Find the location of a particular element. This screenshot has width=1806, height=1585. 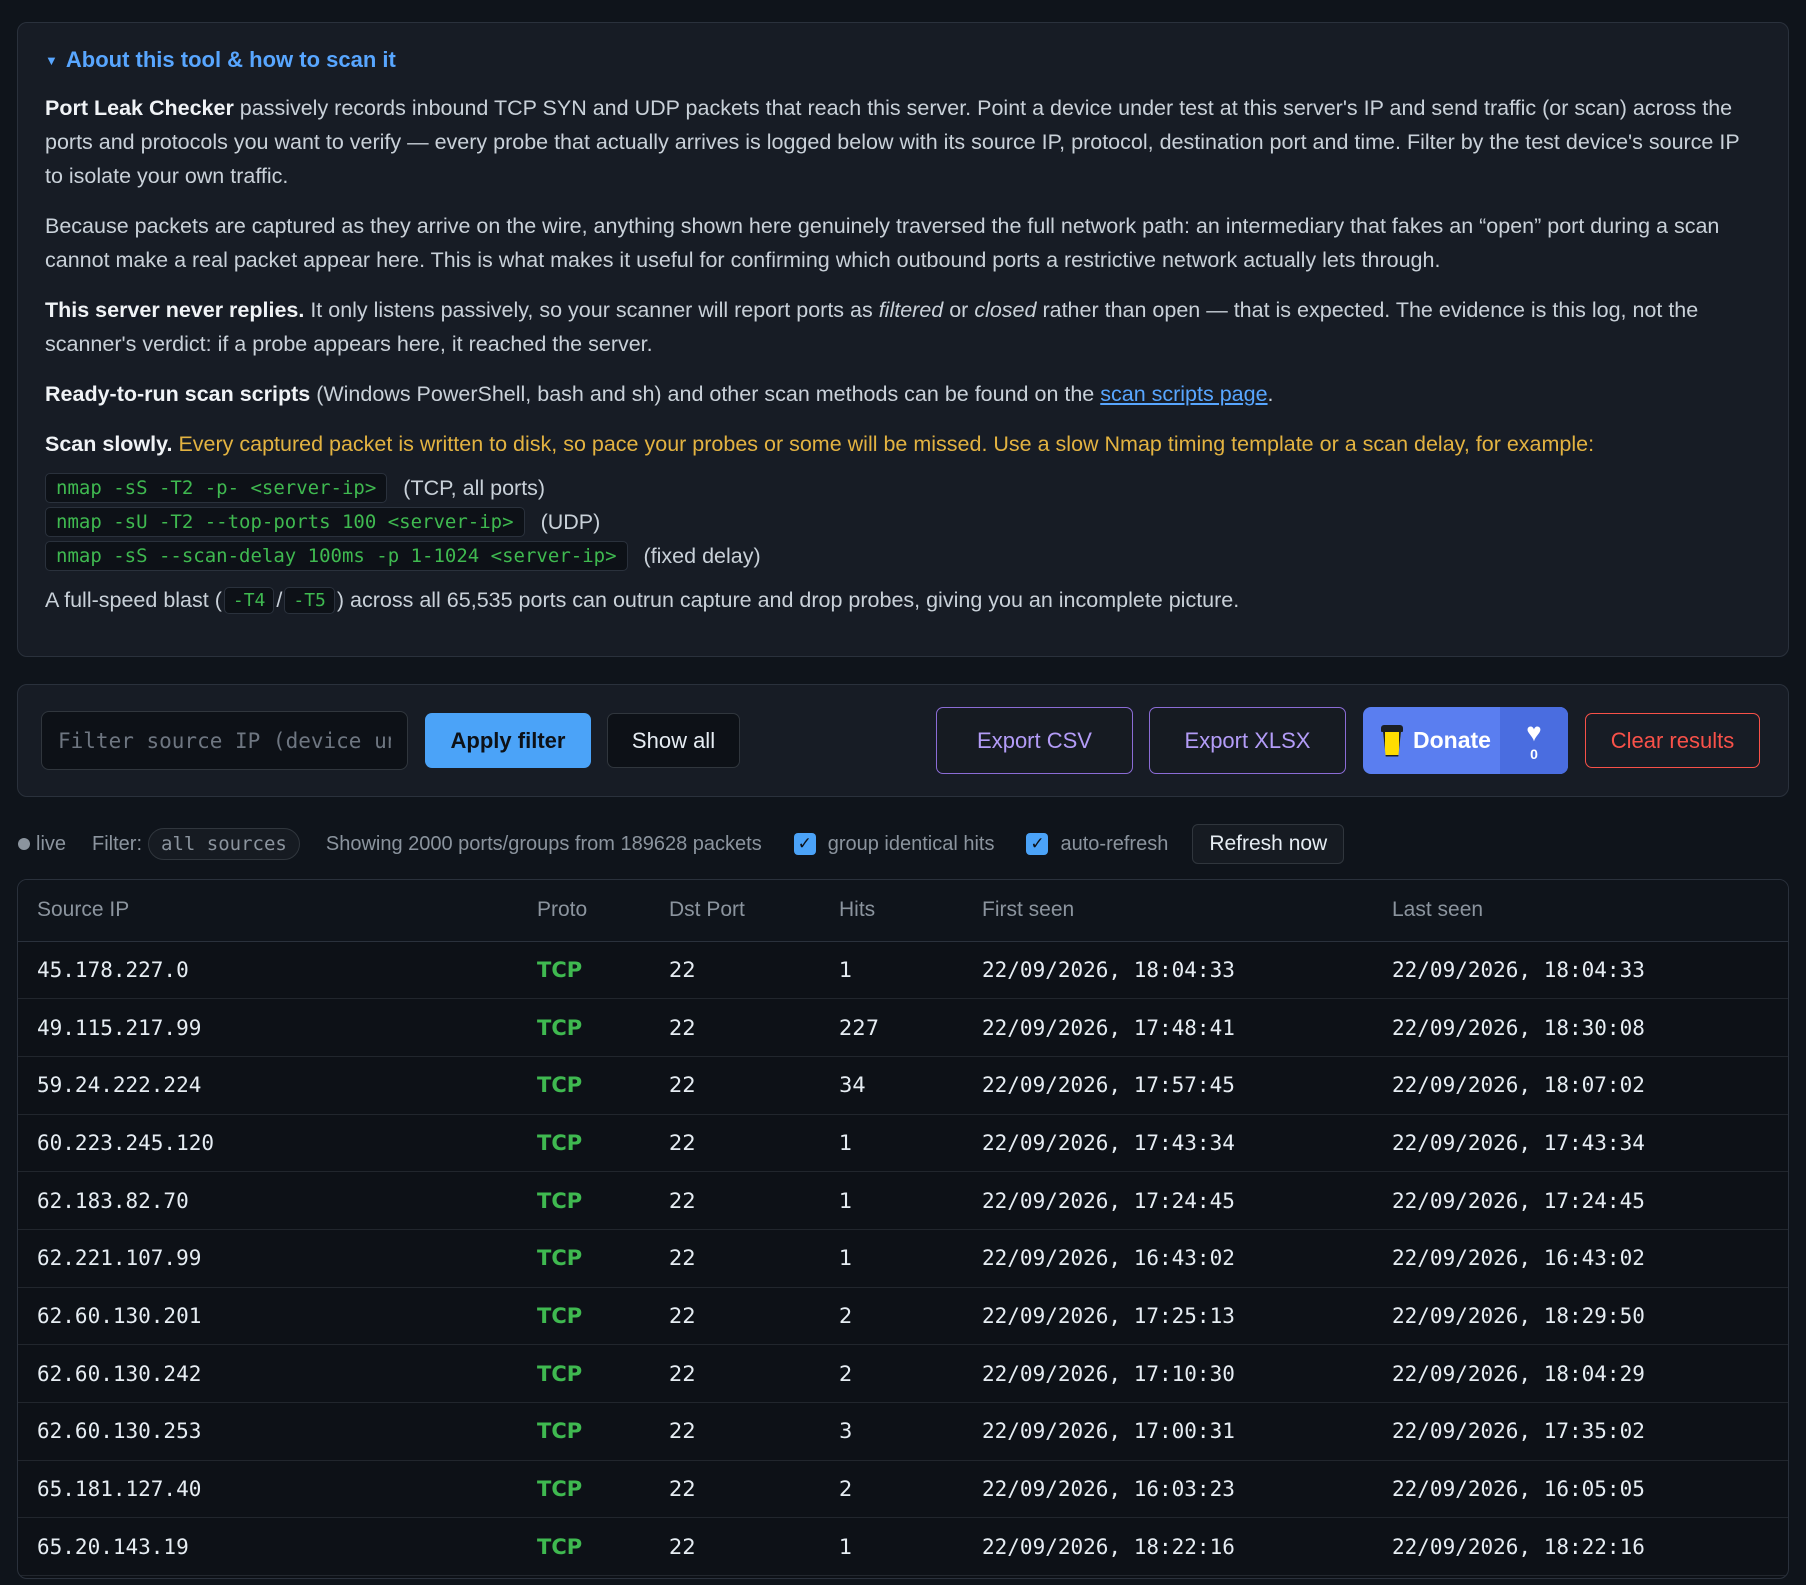

command-code: nmap -sU -T2 --top-ports 100 <server-ip> is located at coordinates (285, 522).